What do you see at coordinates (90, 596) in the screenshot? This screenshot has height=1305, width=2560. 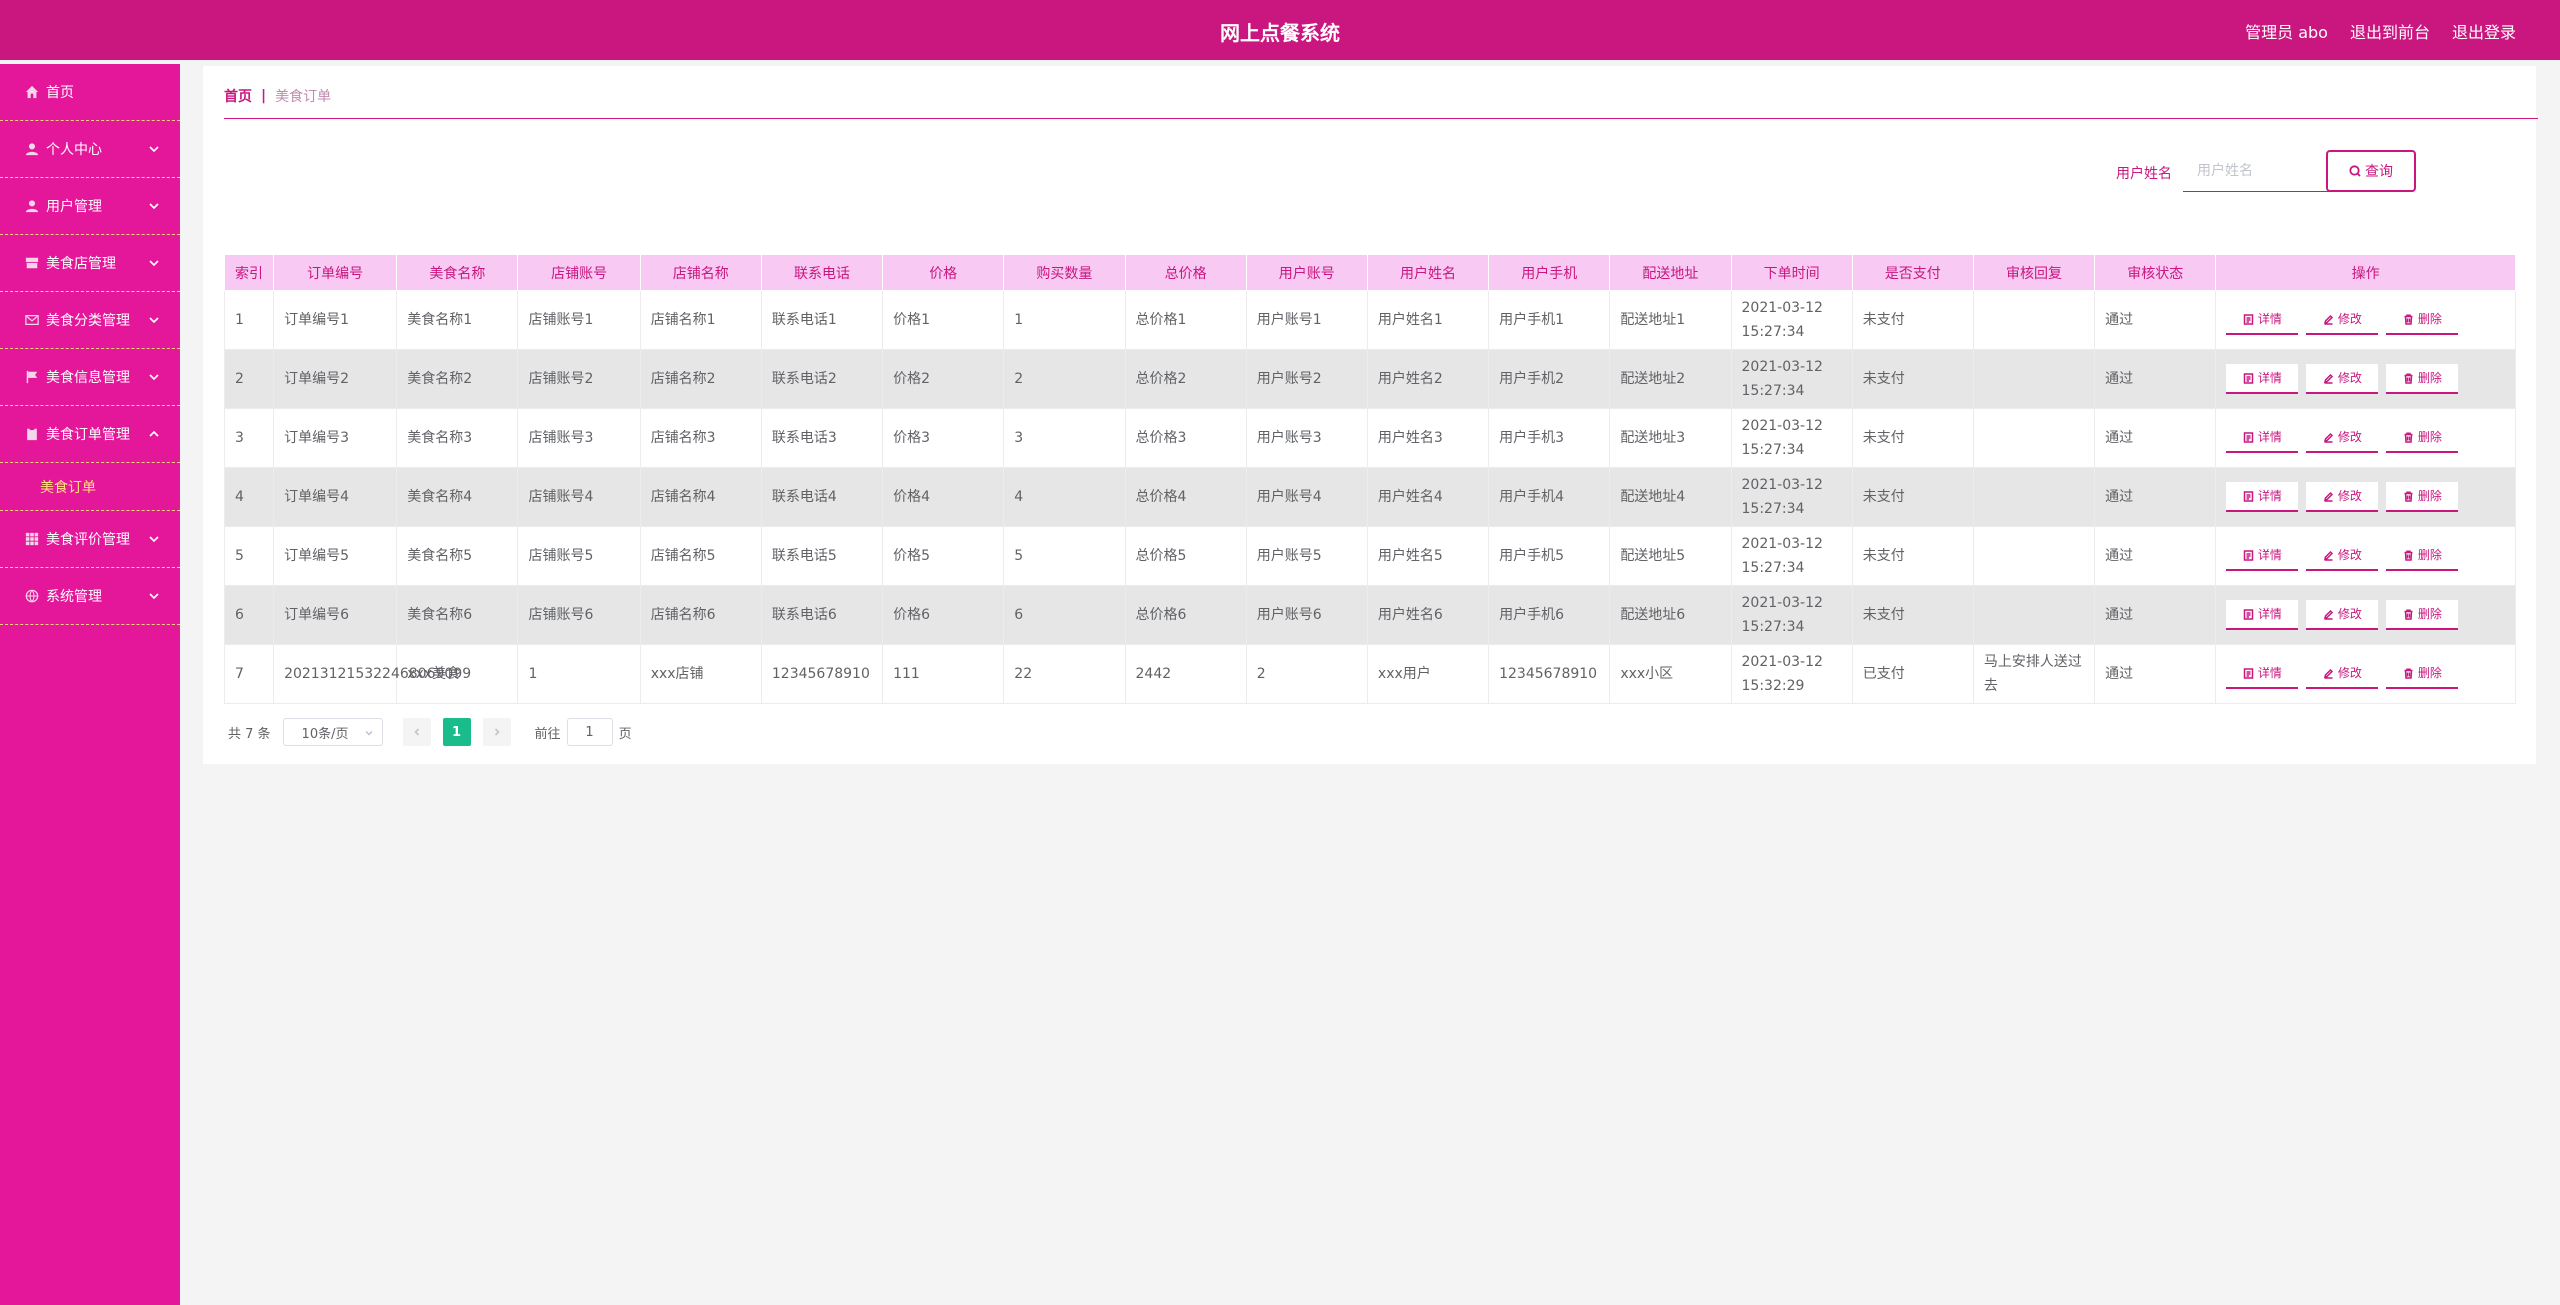 I see `sidebar-item-system-management: 系统管理` at bounding box center [90, 596].